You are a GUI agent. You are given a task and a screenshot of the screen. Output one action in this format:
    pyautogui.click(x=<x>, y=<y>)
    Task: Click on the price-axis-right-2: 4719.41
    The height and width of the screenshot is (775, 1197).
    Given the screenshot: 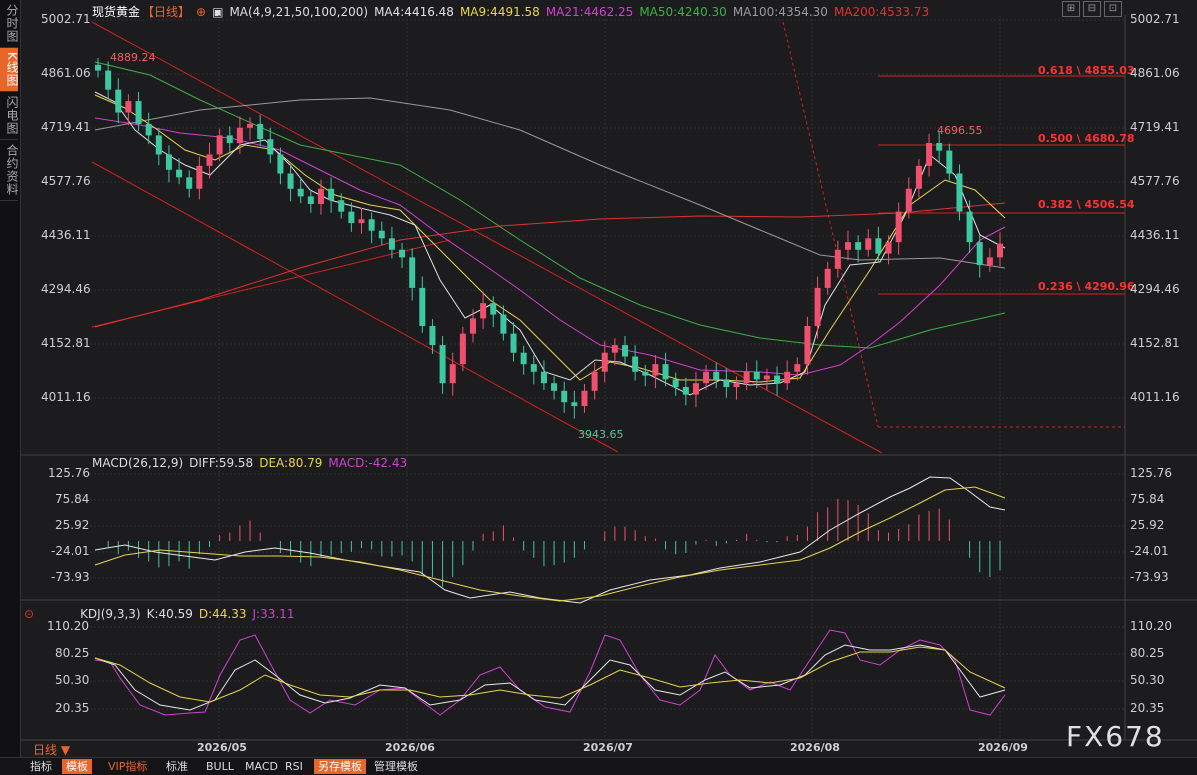 What is the action you would take?
    pyautogui.click(x=1155, y=127)
    